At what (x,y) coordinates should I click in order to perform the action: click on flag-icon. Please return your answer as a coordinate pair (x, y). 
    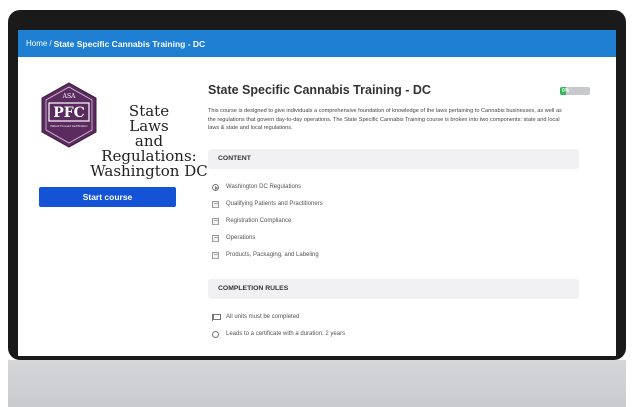
    Looking at the image, I should click on (216, 317).